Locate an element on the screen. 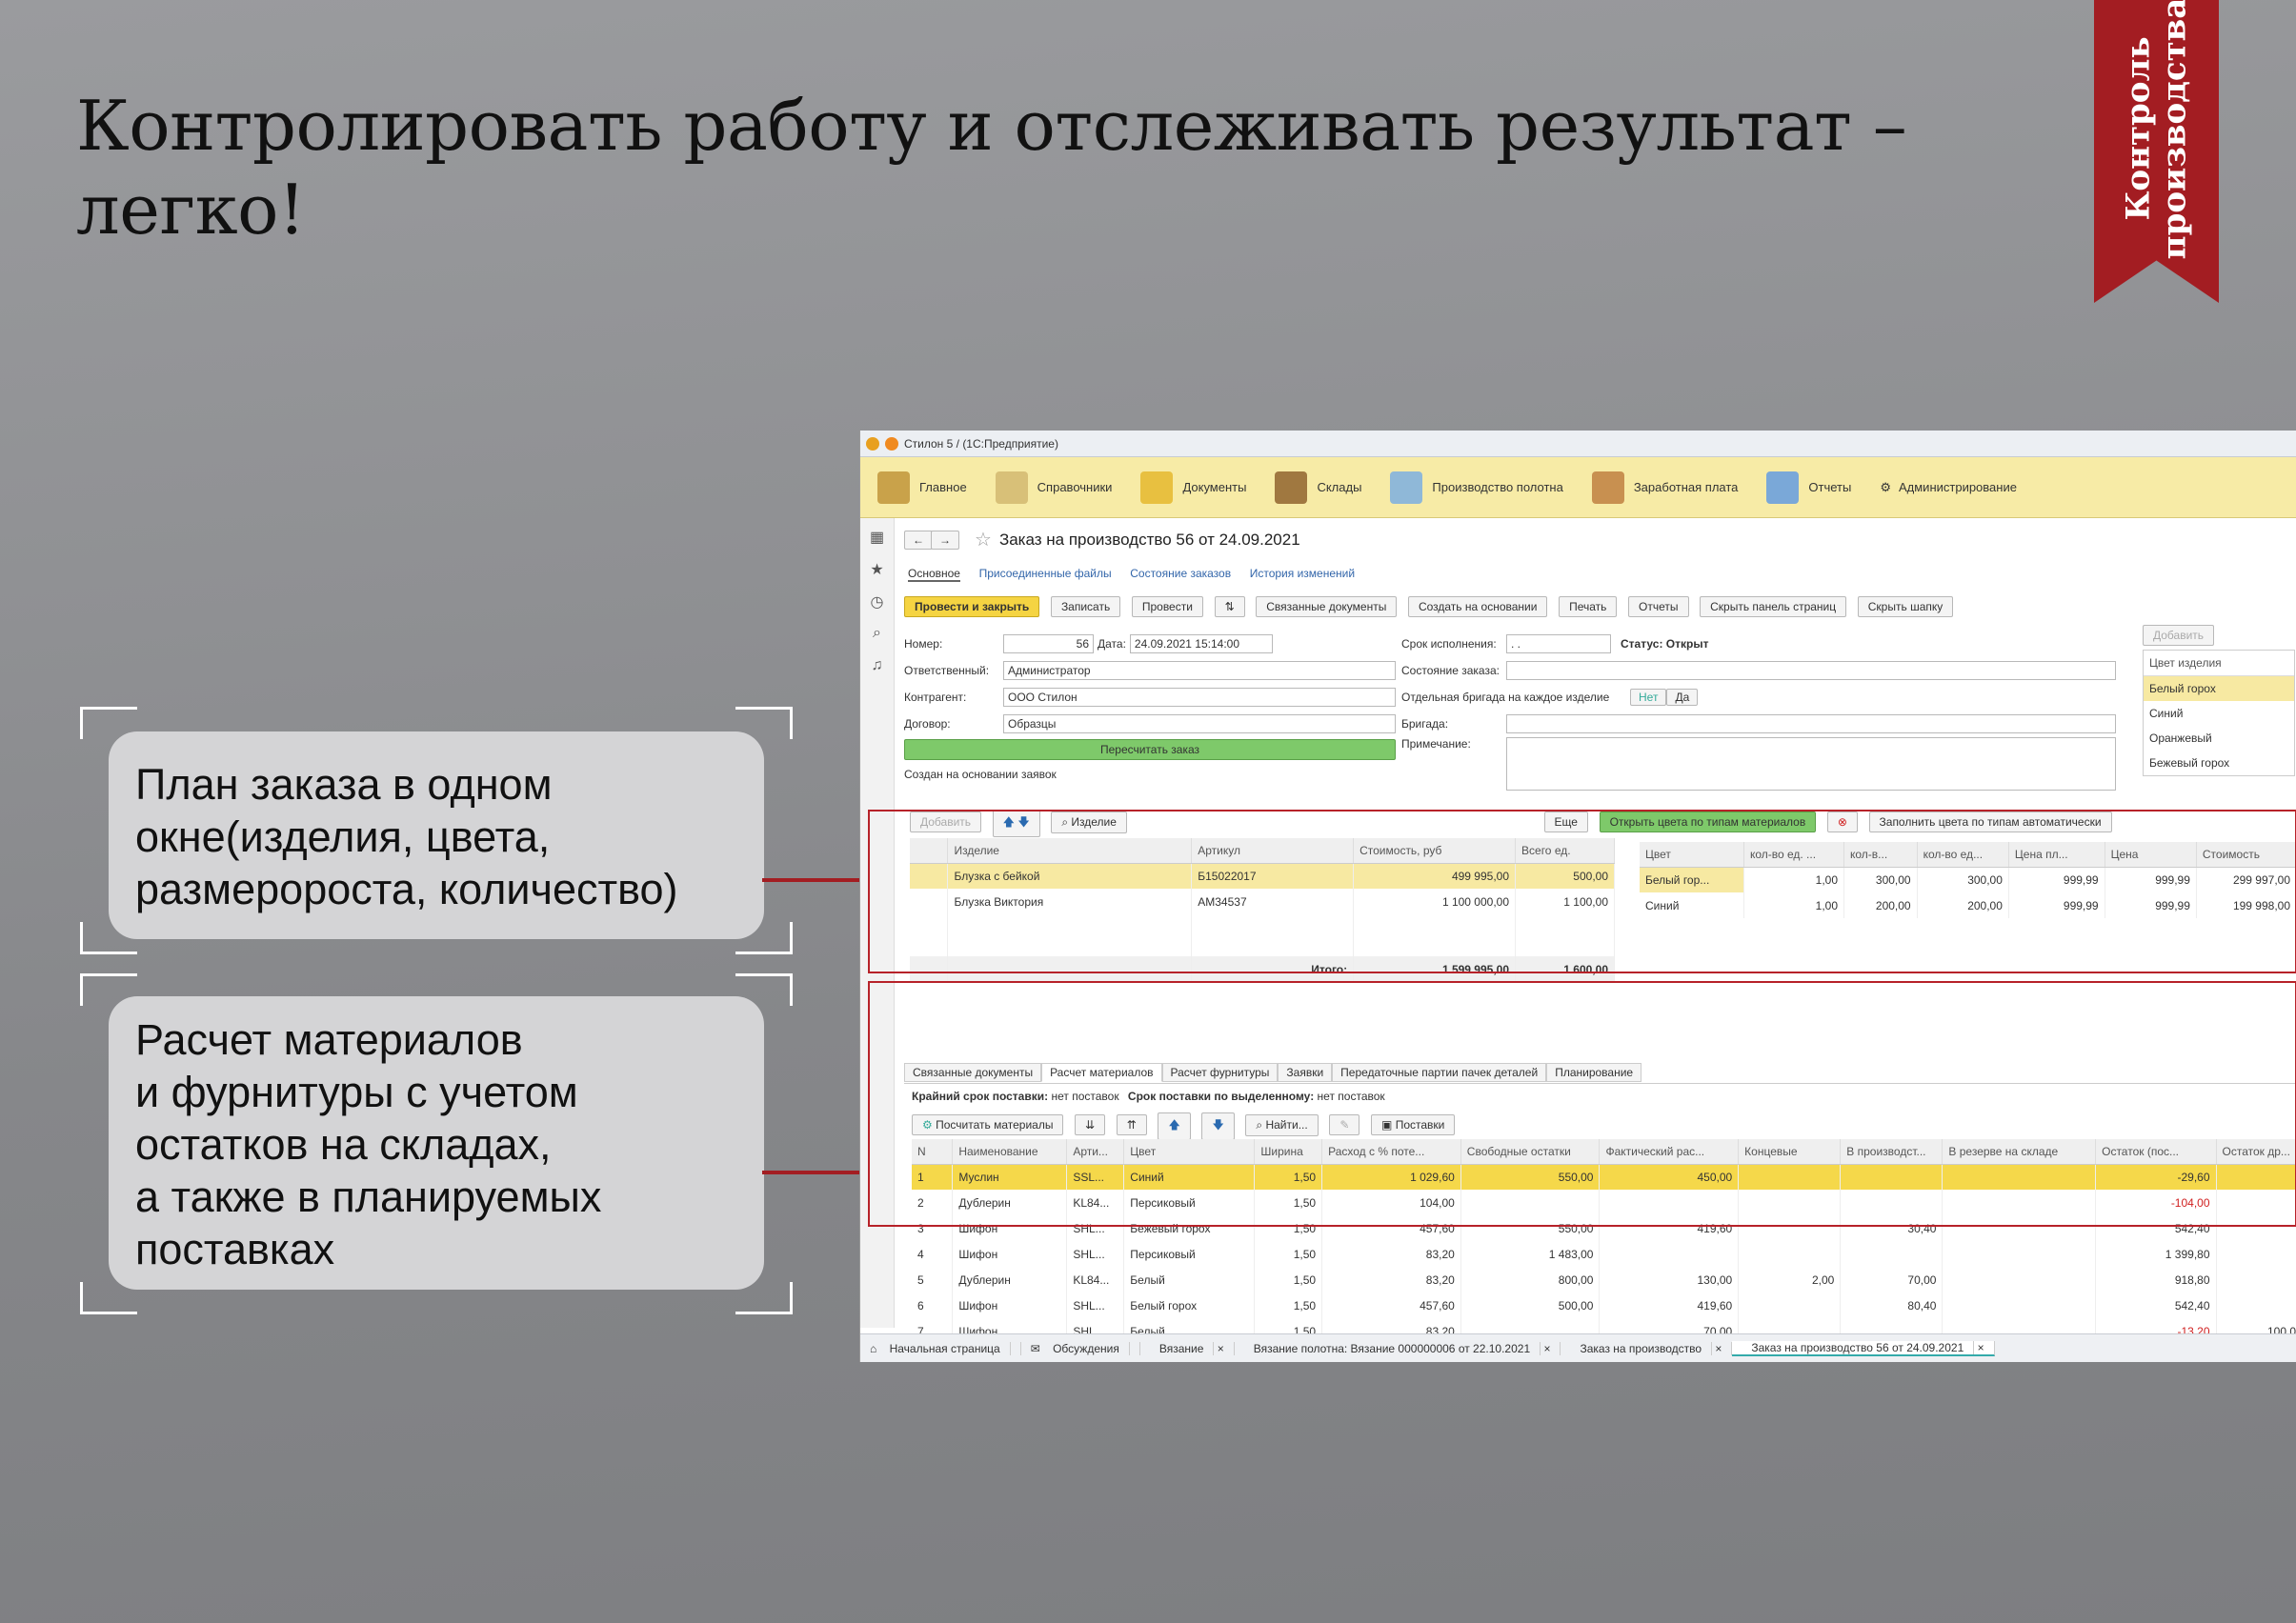 The height and width of the screenshot is (1623, 2296). responsible-label: Ответственный: is located at coordinates (947, 670).